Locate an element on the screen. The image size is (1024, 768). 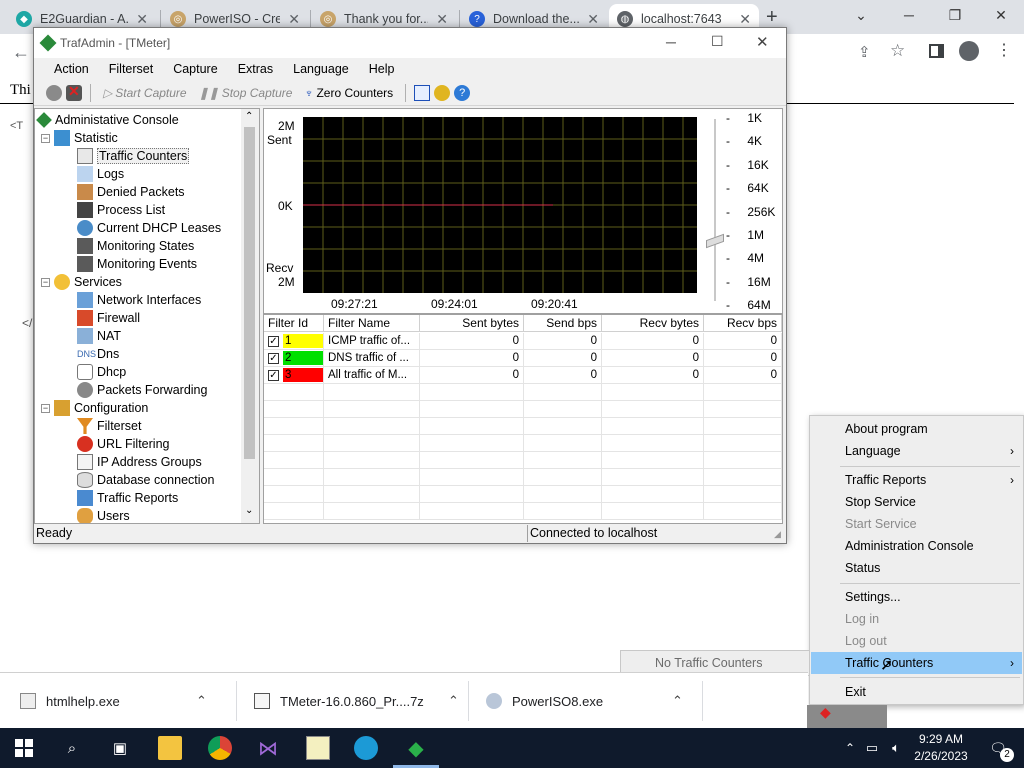
edge-icon is located at coordinates (366, 748).